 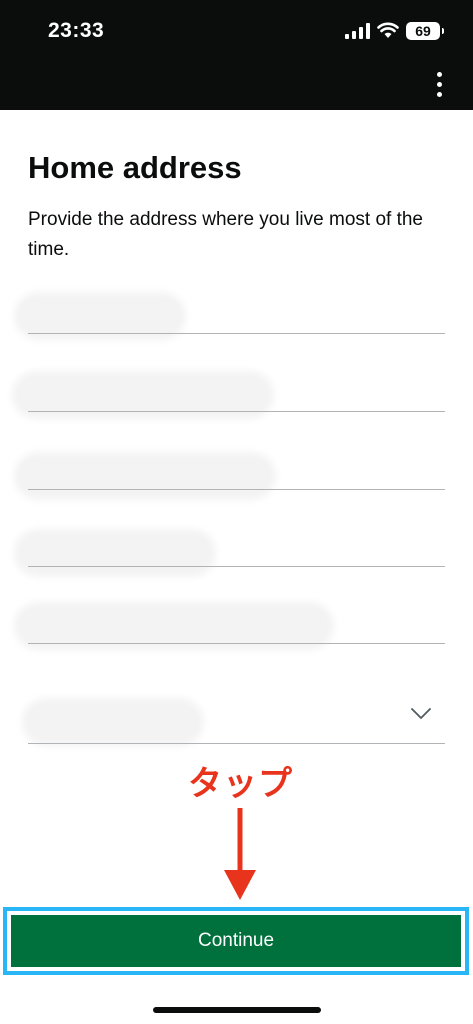 What do you see at coordinates (135, 167) in the screenshot?
I see `page-title: Home address` at bounding box center [135, 167].